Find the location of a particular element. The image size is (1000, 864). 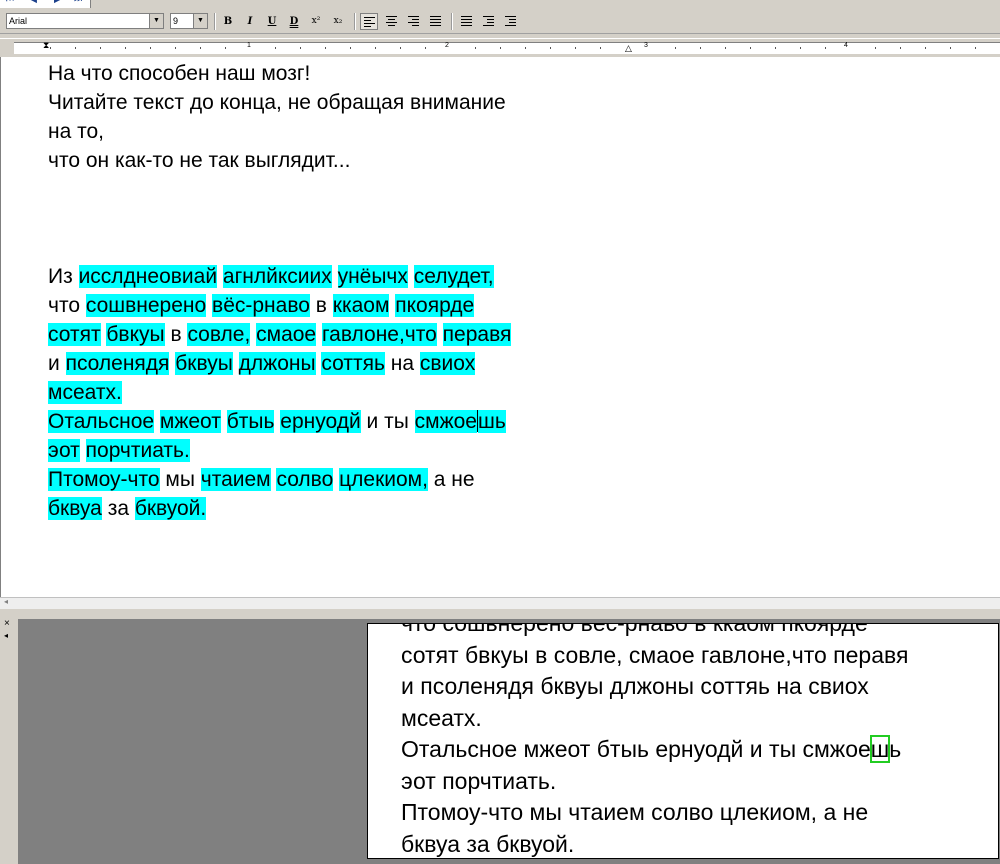

highlighted-word: смжое is located at coordinates (445, 421).